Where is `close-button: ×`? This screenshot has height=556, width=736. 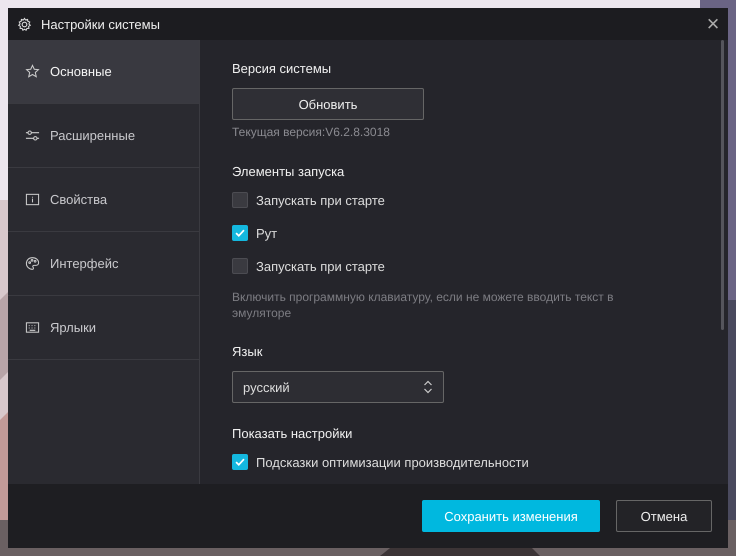 close-button: × is located at coordinates (713, 24).